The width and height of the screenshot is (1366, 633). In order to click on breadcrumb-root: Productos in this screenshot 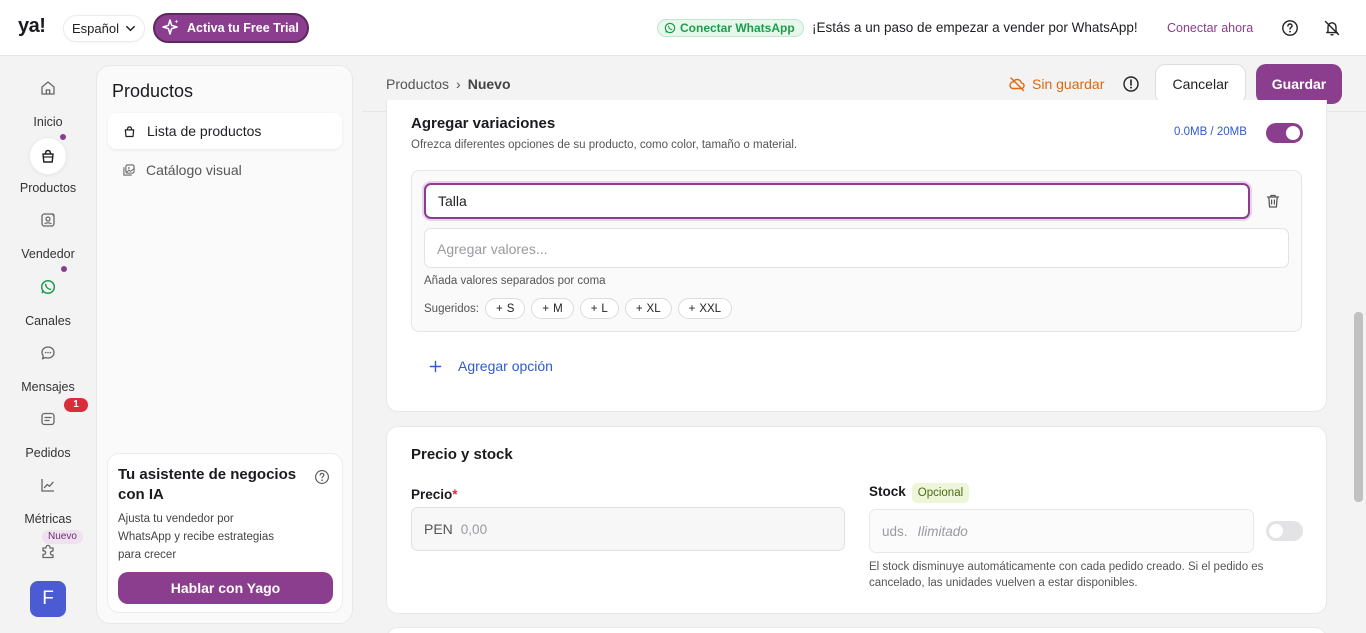, I will do `click(417, 84)`.